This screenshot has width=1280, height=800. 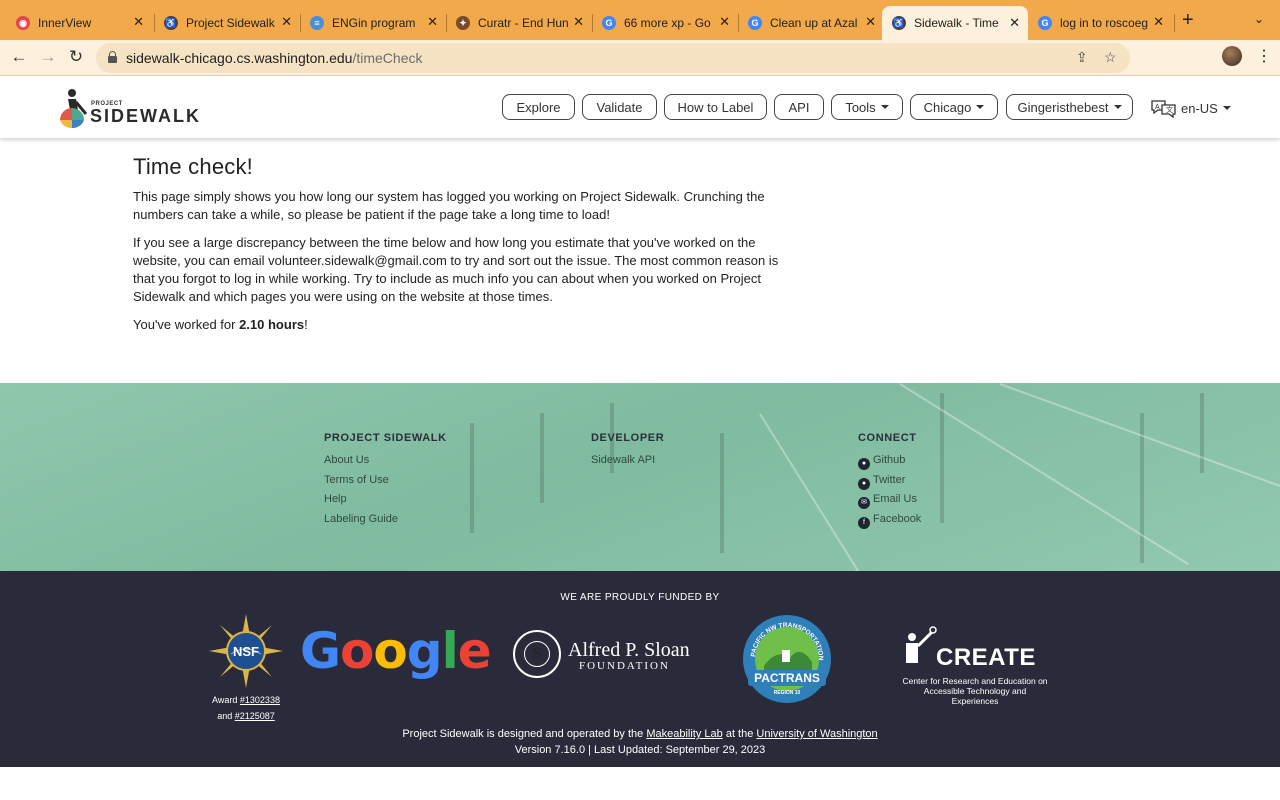 What do you see at coordinates (357, 651) in the screenshot?
I see `google-letter: o` at bounding box center [357, 651].